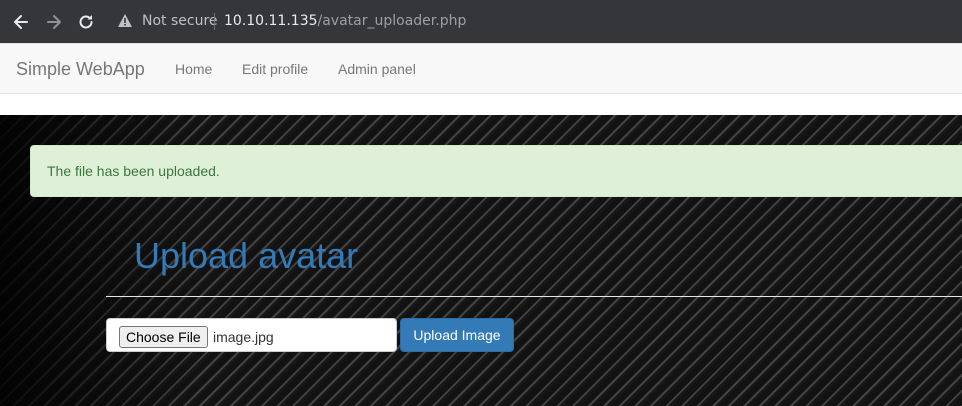 The image size is (962, 406). Describe the element at coordinates (481, 104) in the screenshot. I see `page-spacer` at that location.